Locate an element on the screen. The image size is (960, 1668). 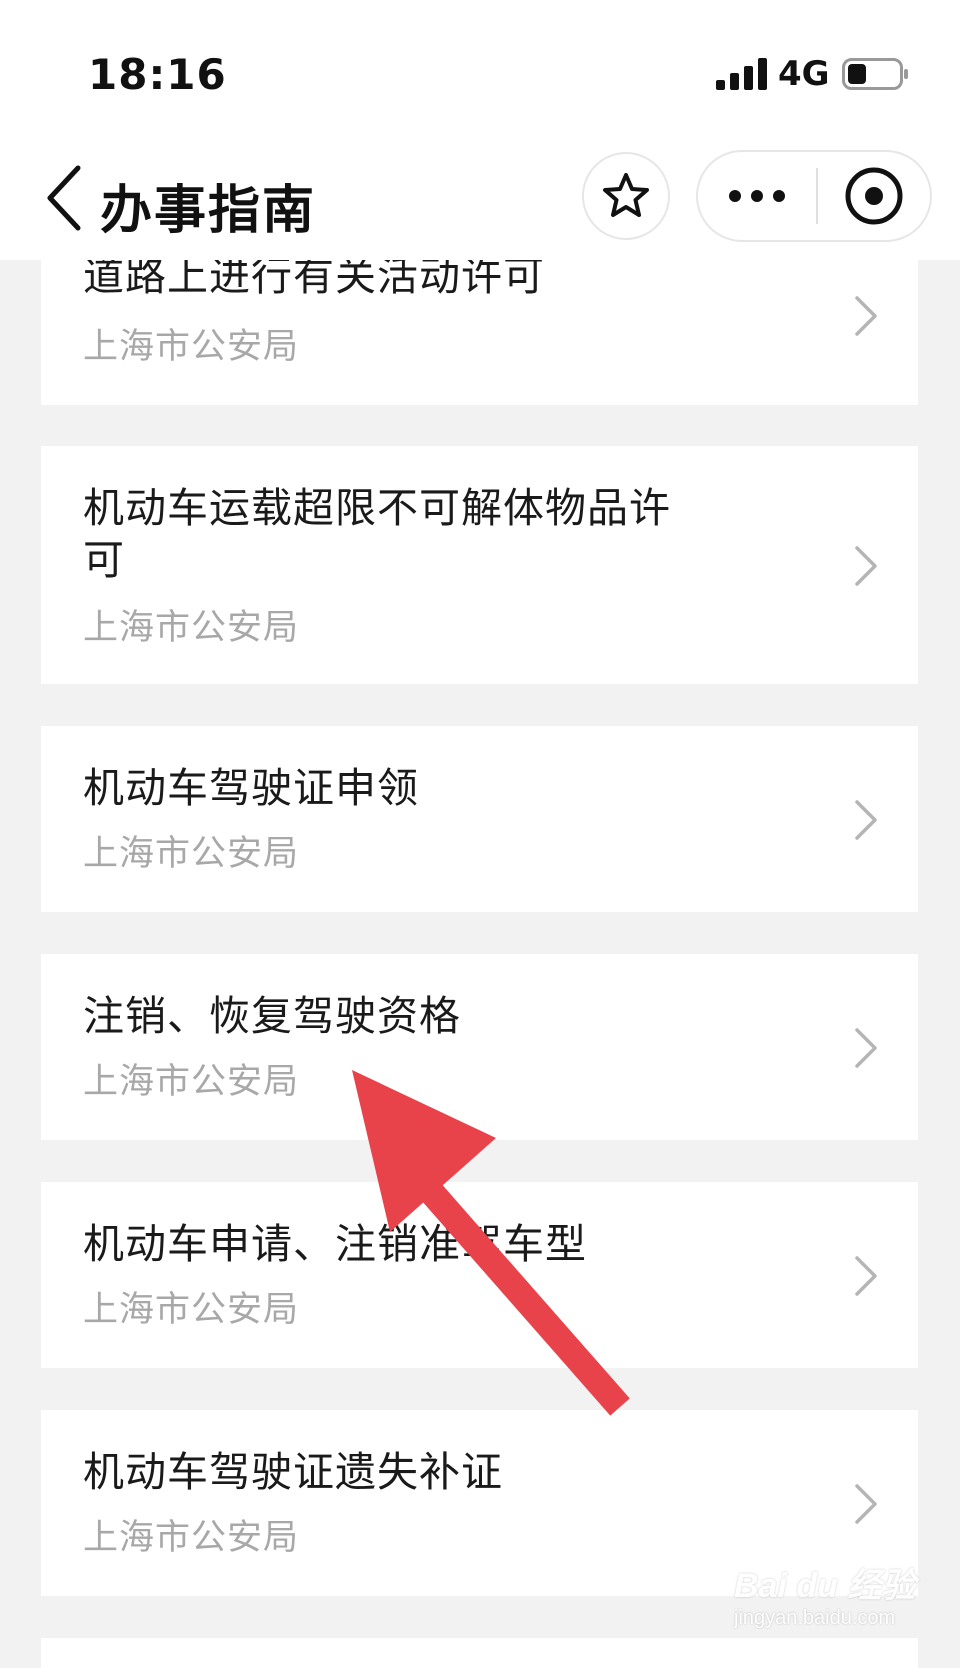
more-button is located at coordinates (757, 196).